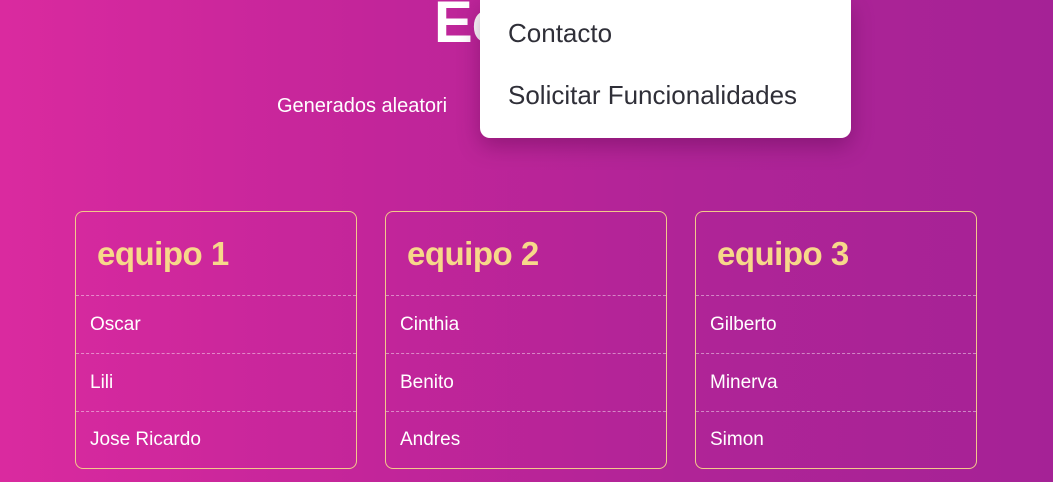  Describe the element at coordinates (216, 382) in the screenshot. I see `team-member: Lili` at that location.